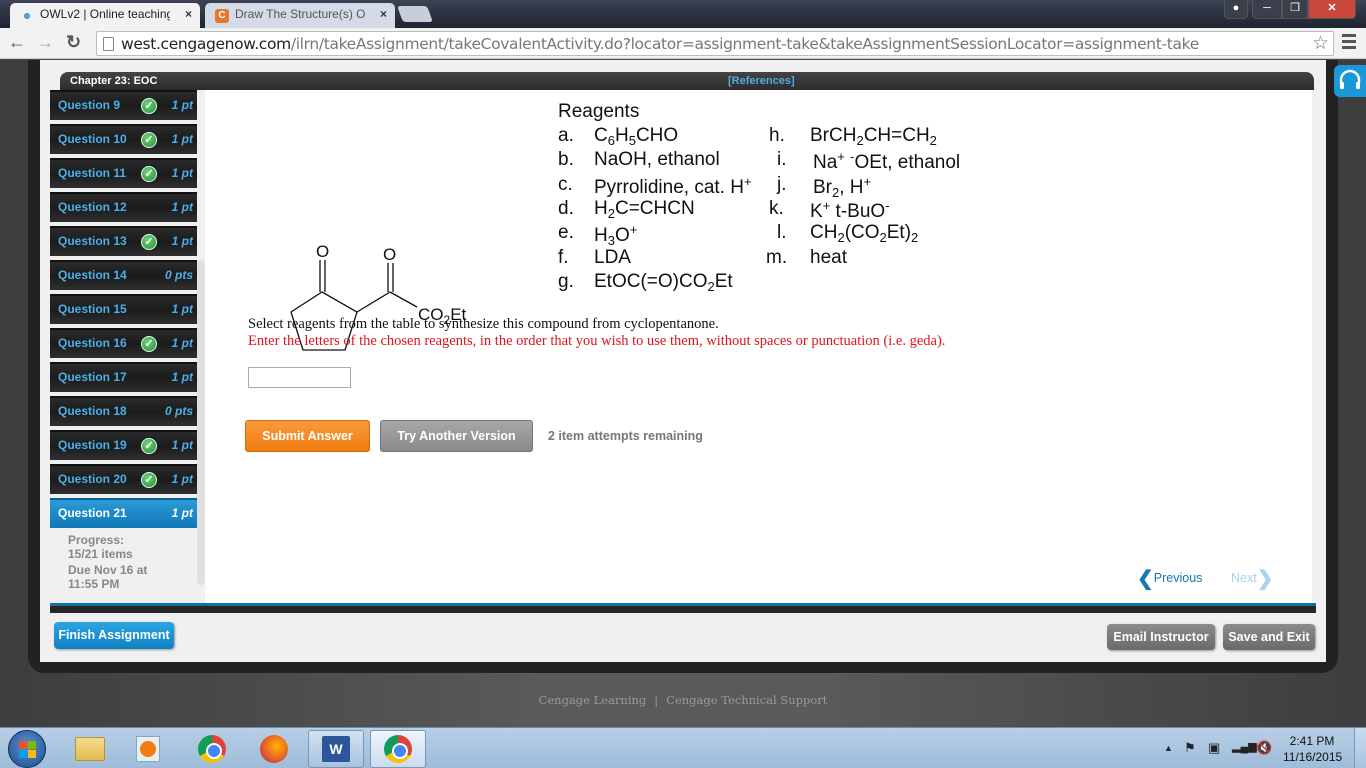 The image size is (1366, 768). Describe the element at coordinates (644, 209) in the screenshot. I see `reagent-formula: H2C=CHCN` at that location.